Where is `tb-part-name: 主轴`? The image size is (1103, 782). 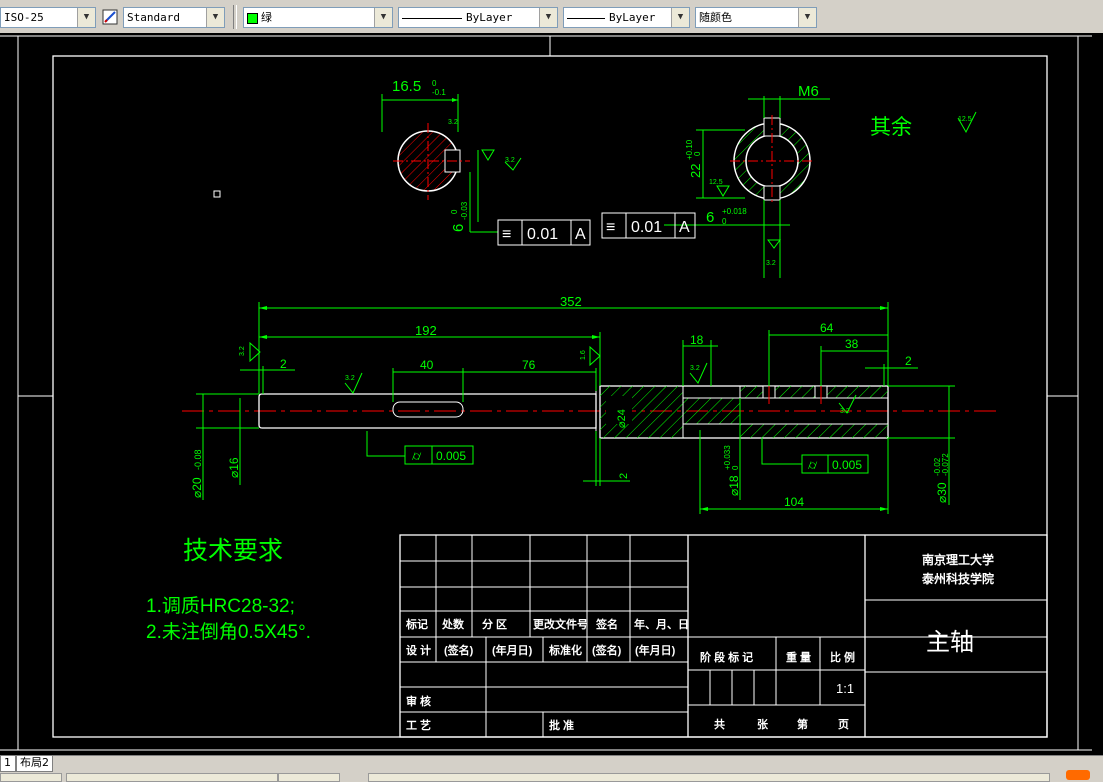 tb-part-name: 主轴 is located at coordinates (950, 642).